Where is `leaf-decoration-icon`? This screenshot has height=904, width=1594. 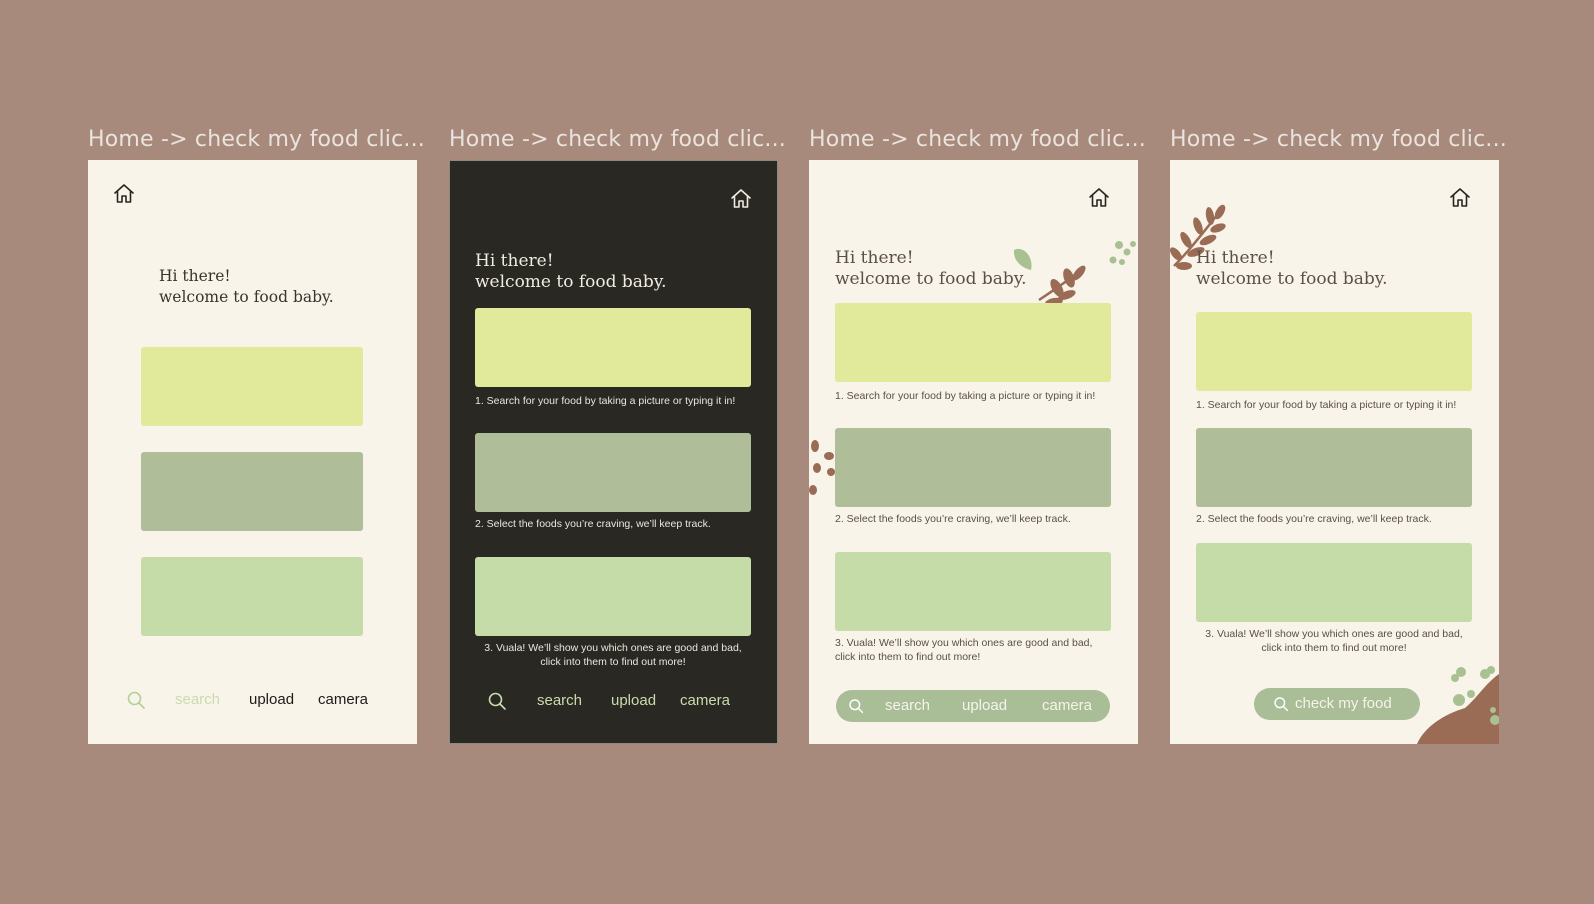 leaf-decoration-icon is located at coordinates (1074, 274).